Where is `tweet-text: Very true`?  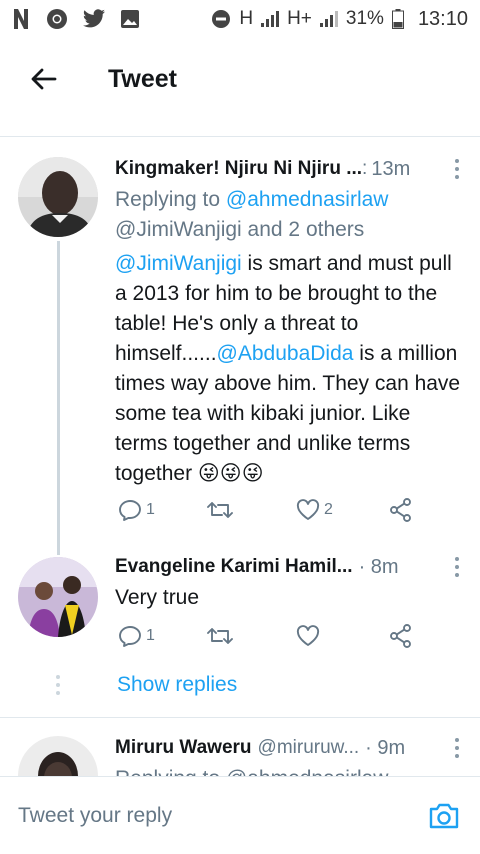
tweet-text: Very true is located at coordinates (157, 597).